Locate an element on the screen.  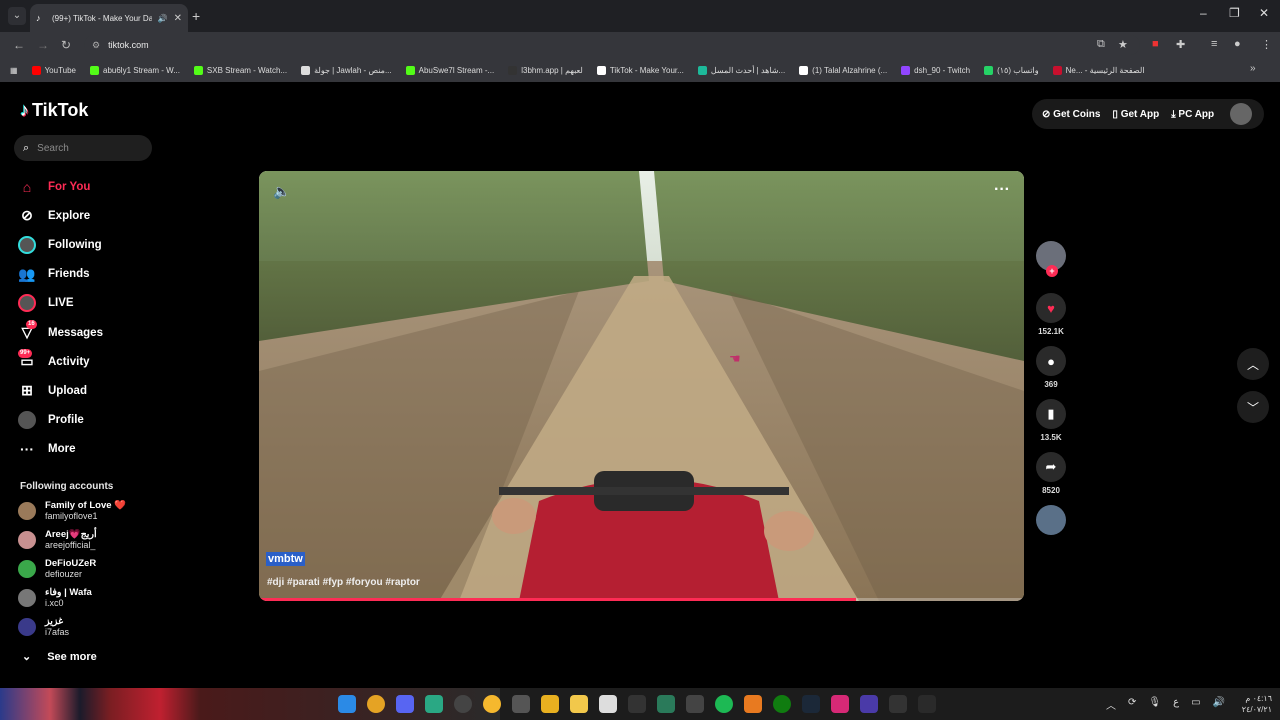
bookmark-0: YouTube is located at coordinates (53, 70).